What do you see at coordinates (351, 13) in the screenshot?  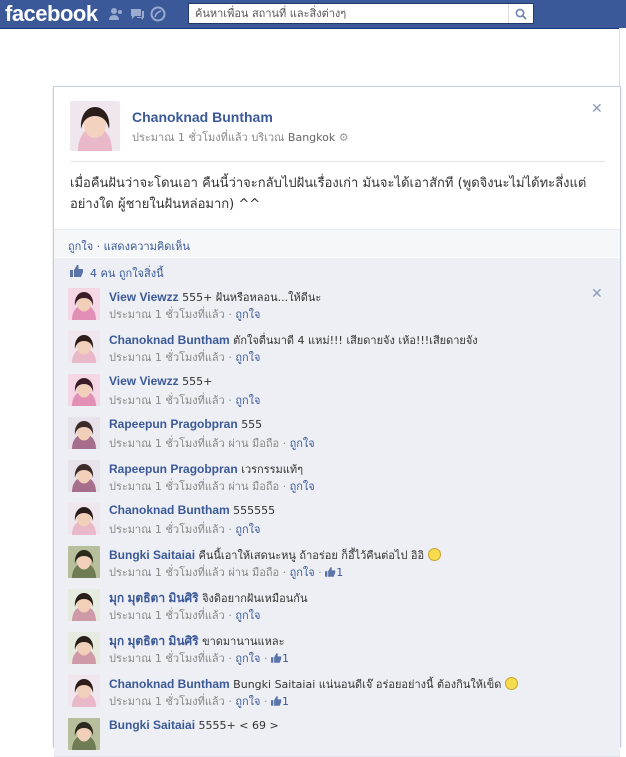 I see `search-input` at bounding box center [351, 13].